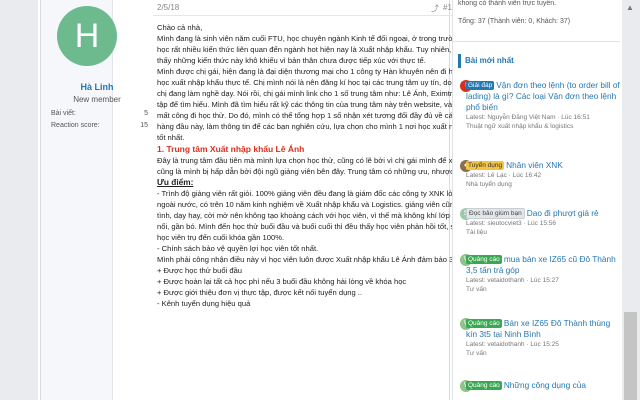  Describe the element at coordinates (512, 280) in the screenshot. I see `thread-latest: Latest: vetaidothanh · Lúc 15:27` at that location.